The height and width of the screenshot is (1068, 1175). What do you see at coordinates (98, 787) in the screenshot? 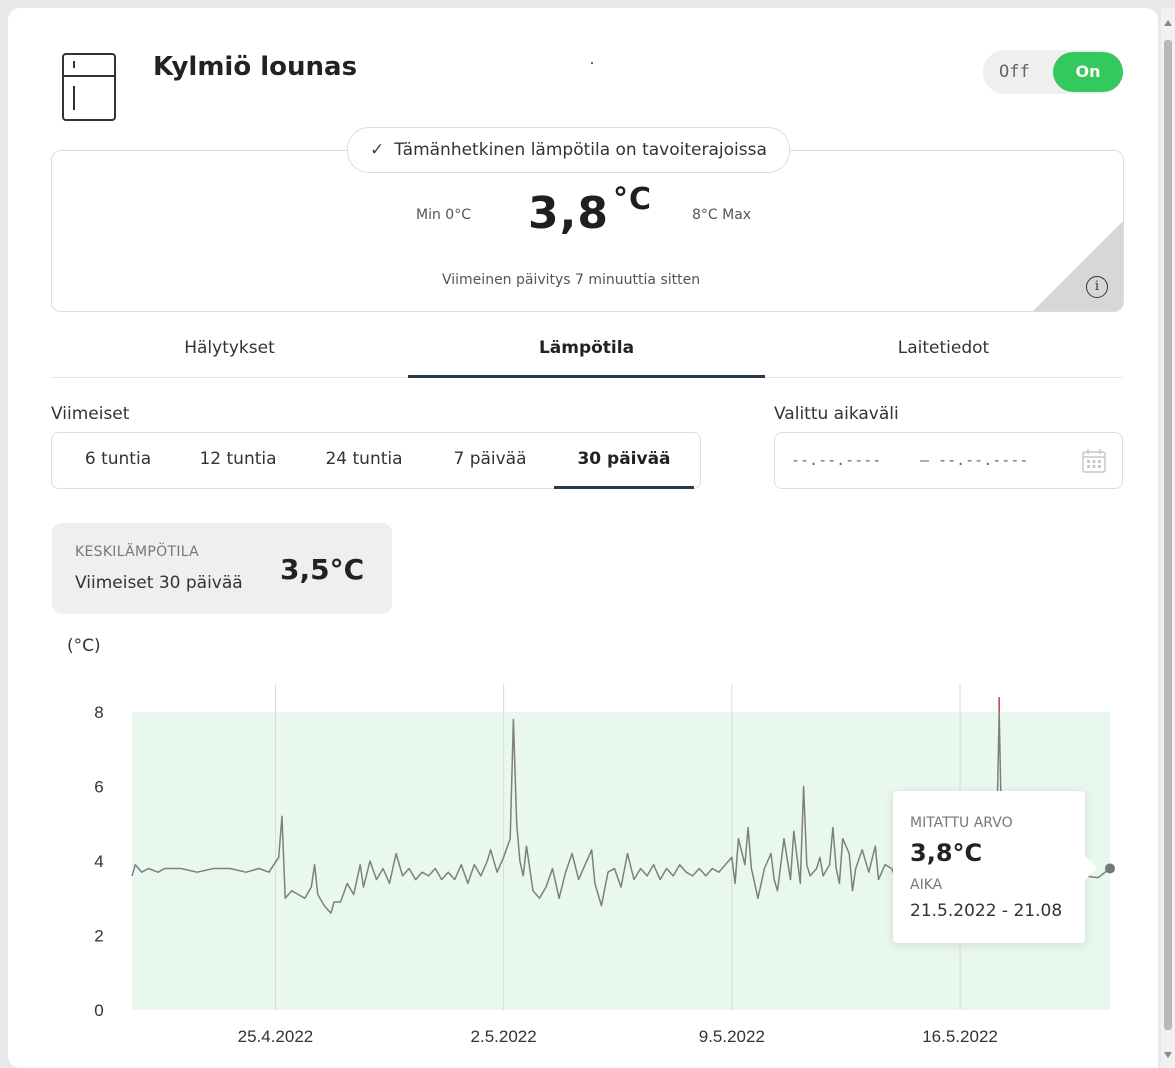
I see `y-tick-label: 6` at bounding box center [98, 787].